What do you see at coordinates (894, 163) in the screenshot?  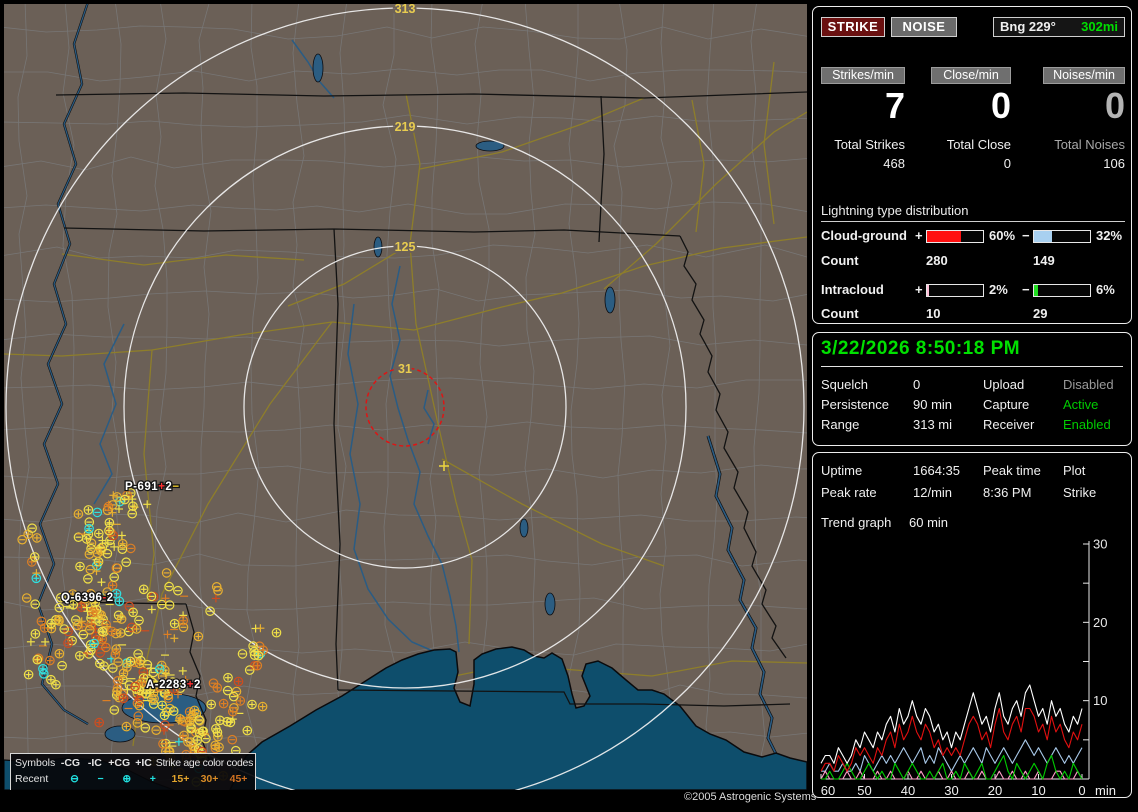 I see `total-strikes-value: 468` at bounding box center [894, 163].